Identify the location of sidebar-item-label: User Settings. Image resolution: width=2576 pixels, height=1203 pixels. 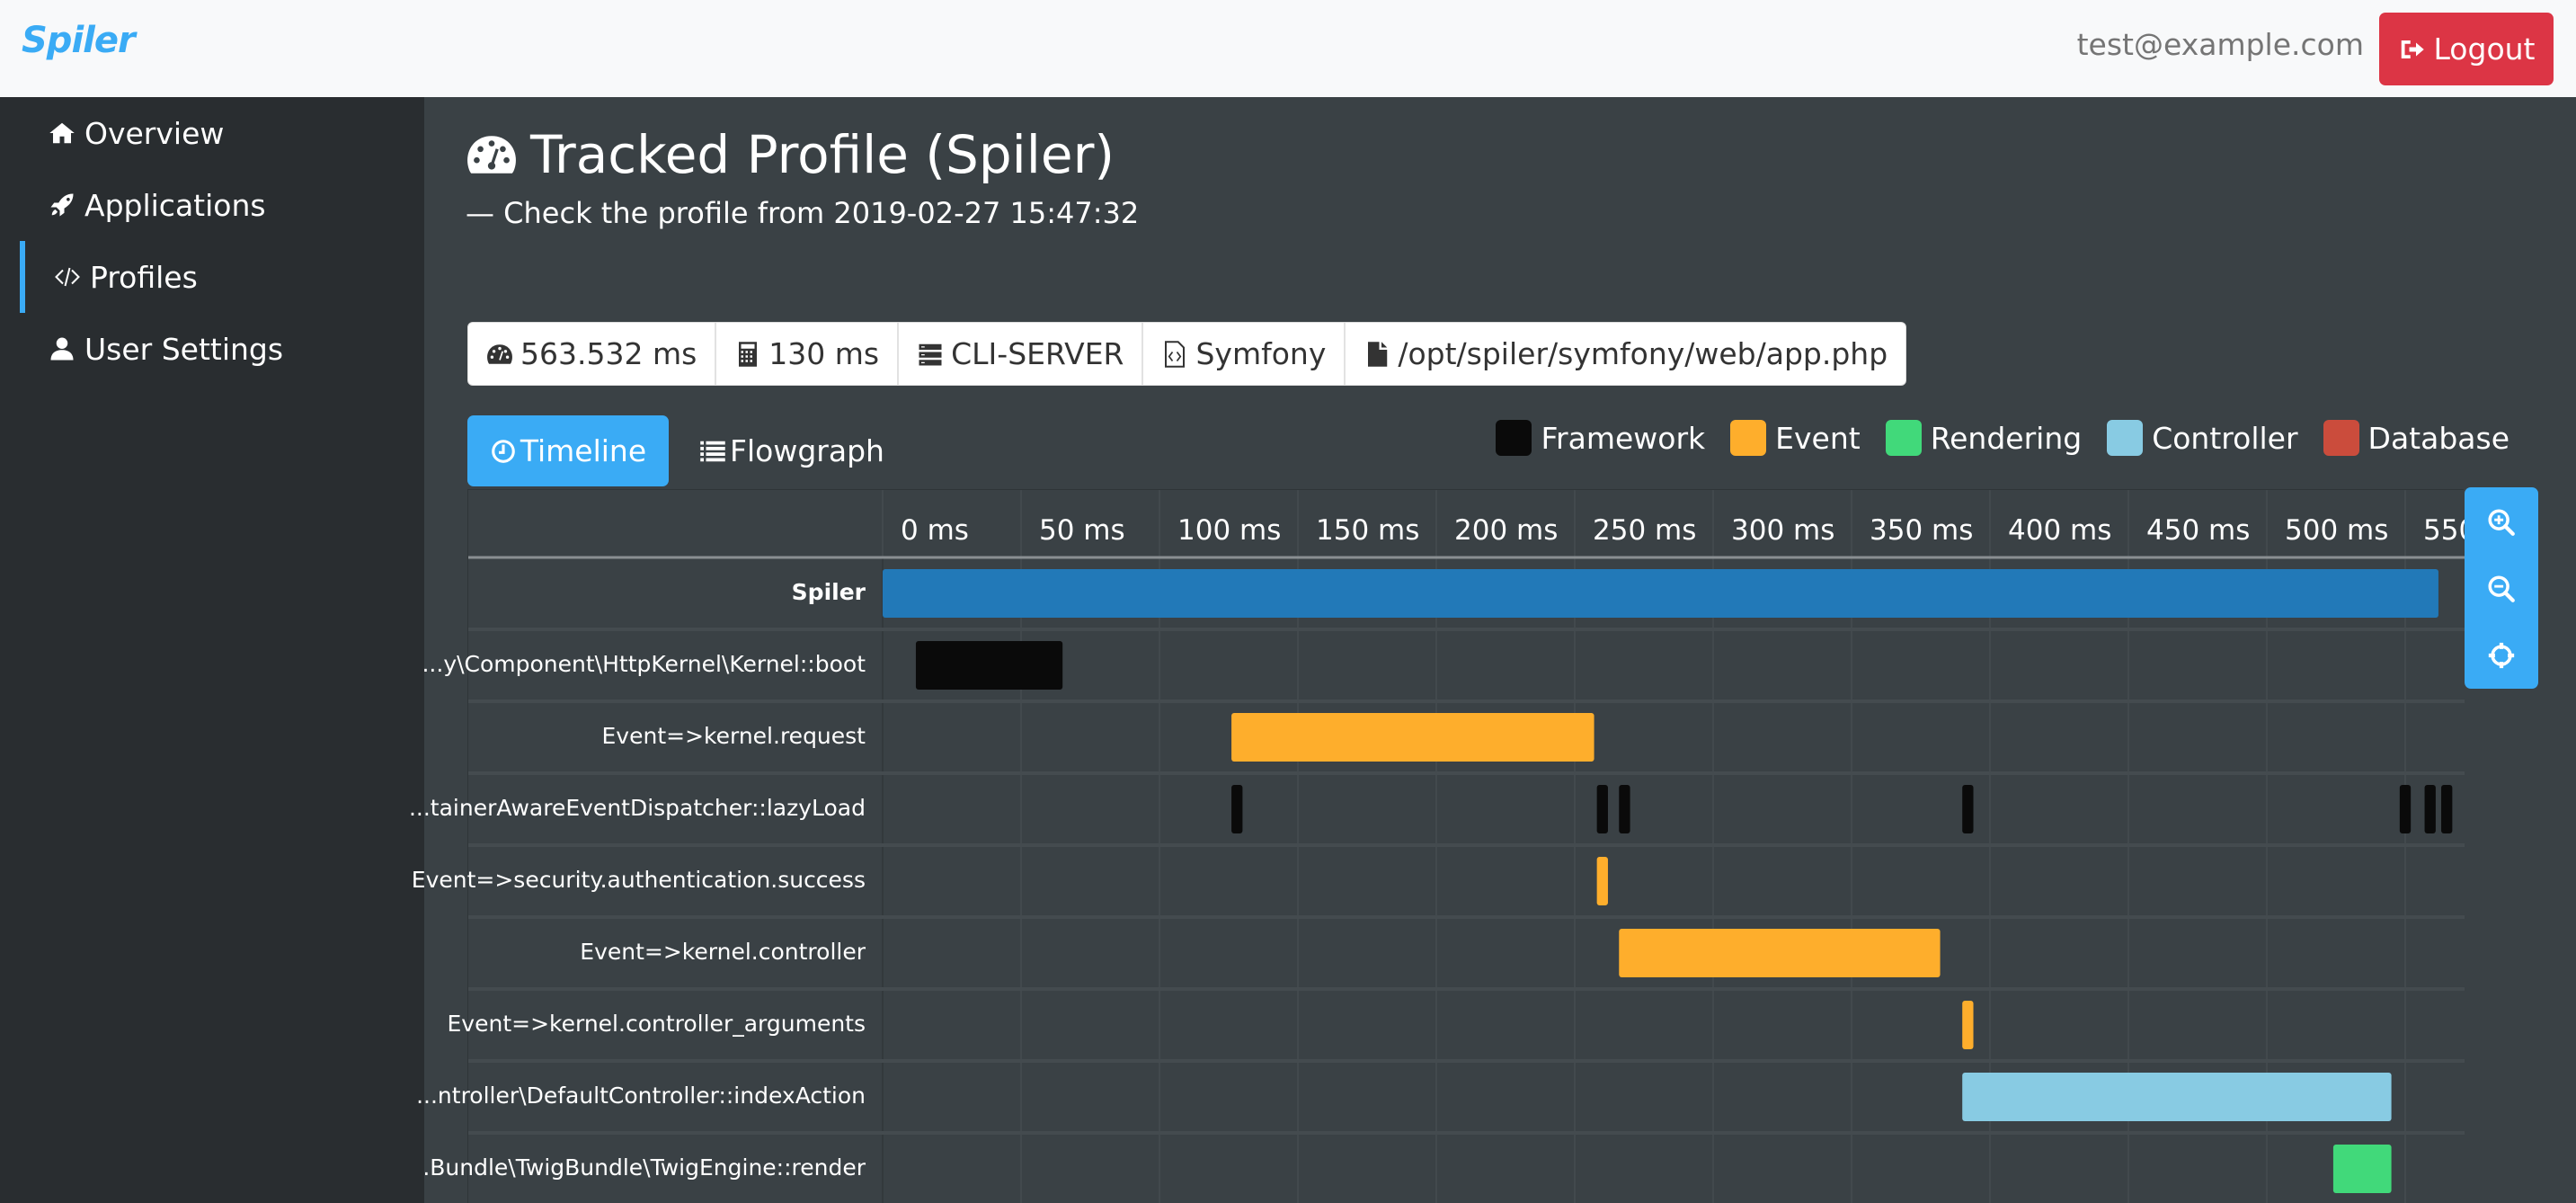
(184, 349).